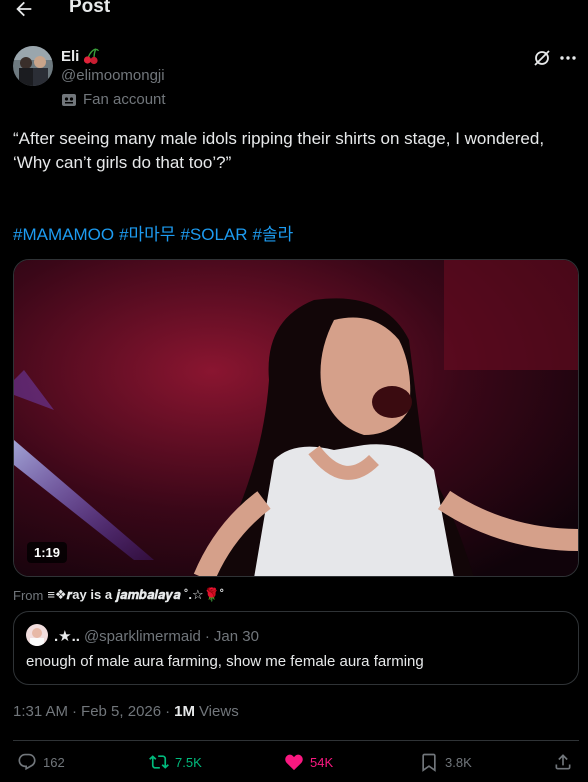 The image size is (588, 782). I want to click on from-name: ≡❖𝒓ay is a 𝒋𝒂𝒎𝒃𝒂𝒍𝒂𝒚𝒂 ˚.☆🌹˚, so click(135, 595).